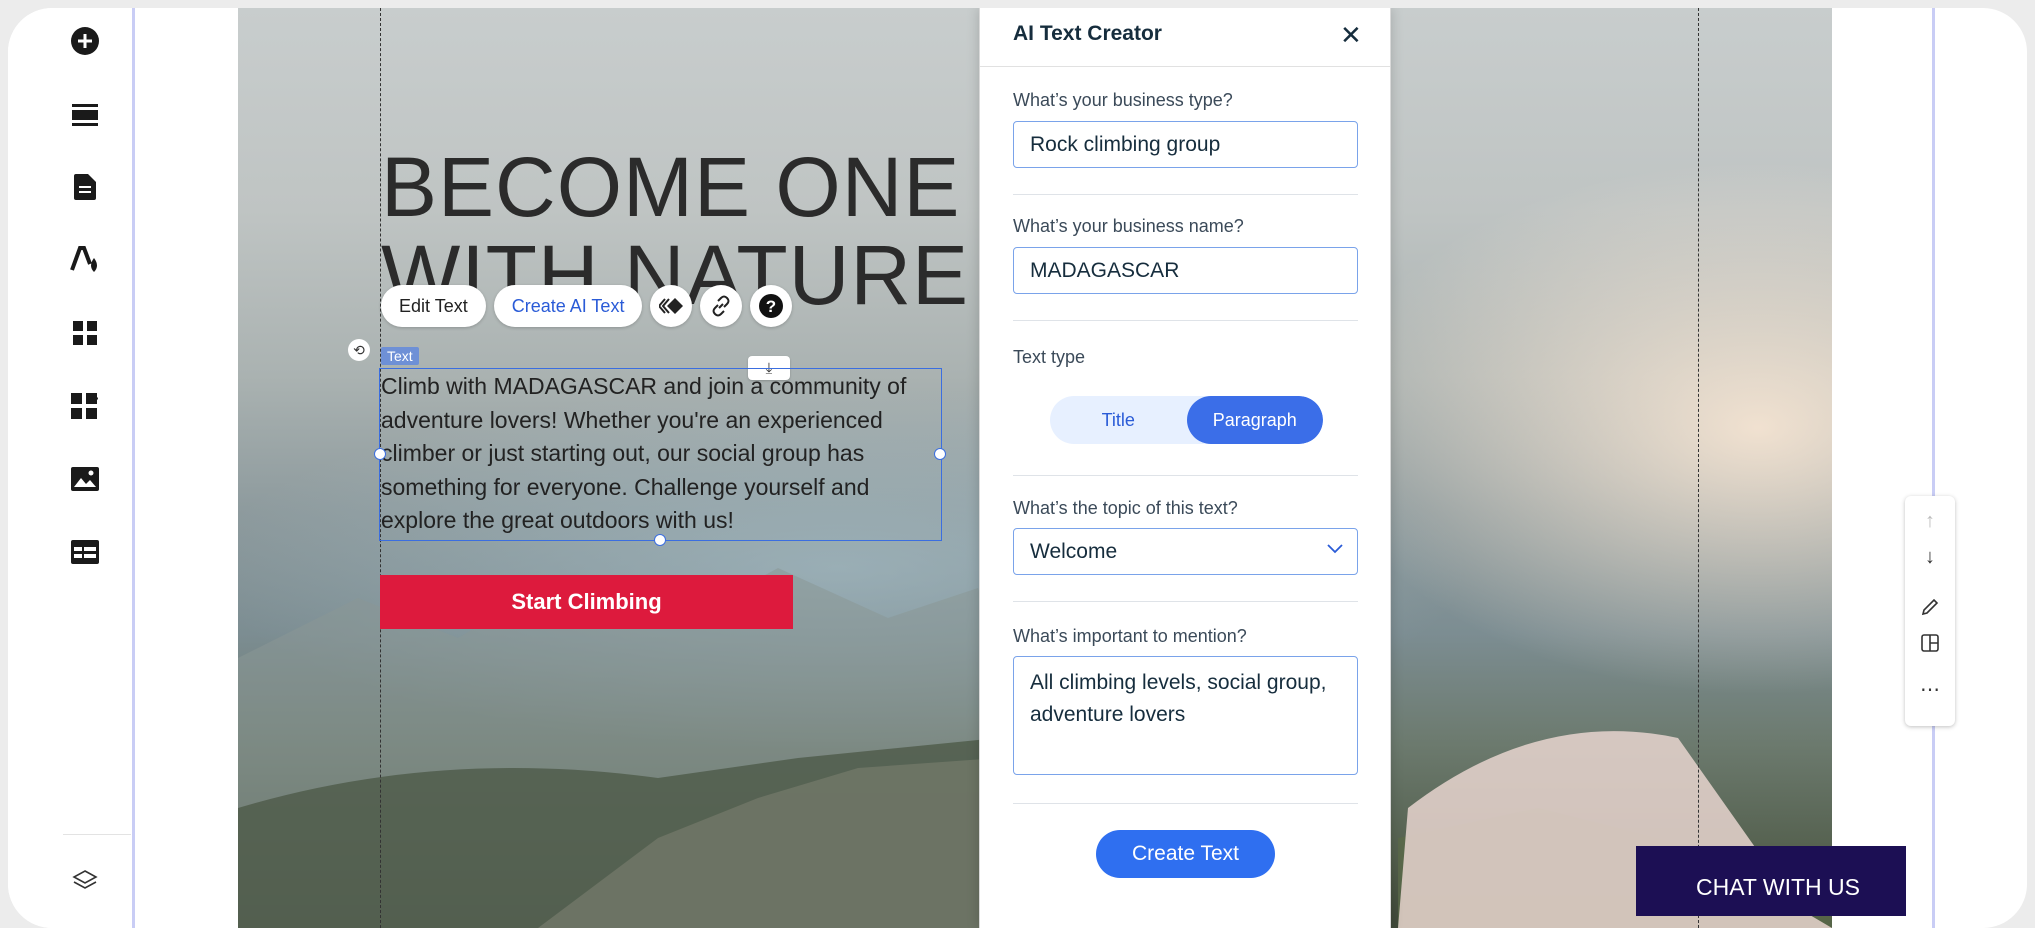 This screenshot has height=928, width=2035. I want to click on business-type-input: Rock climbing group, so click(1185, 144).